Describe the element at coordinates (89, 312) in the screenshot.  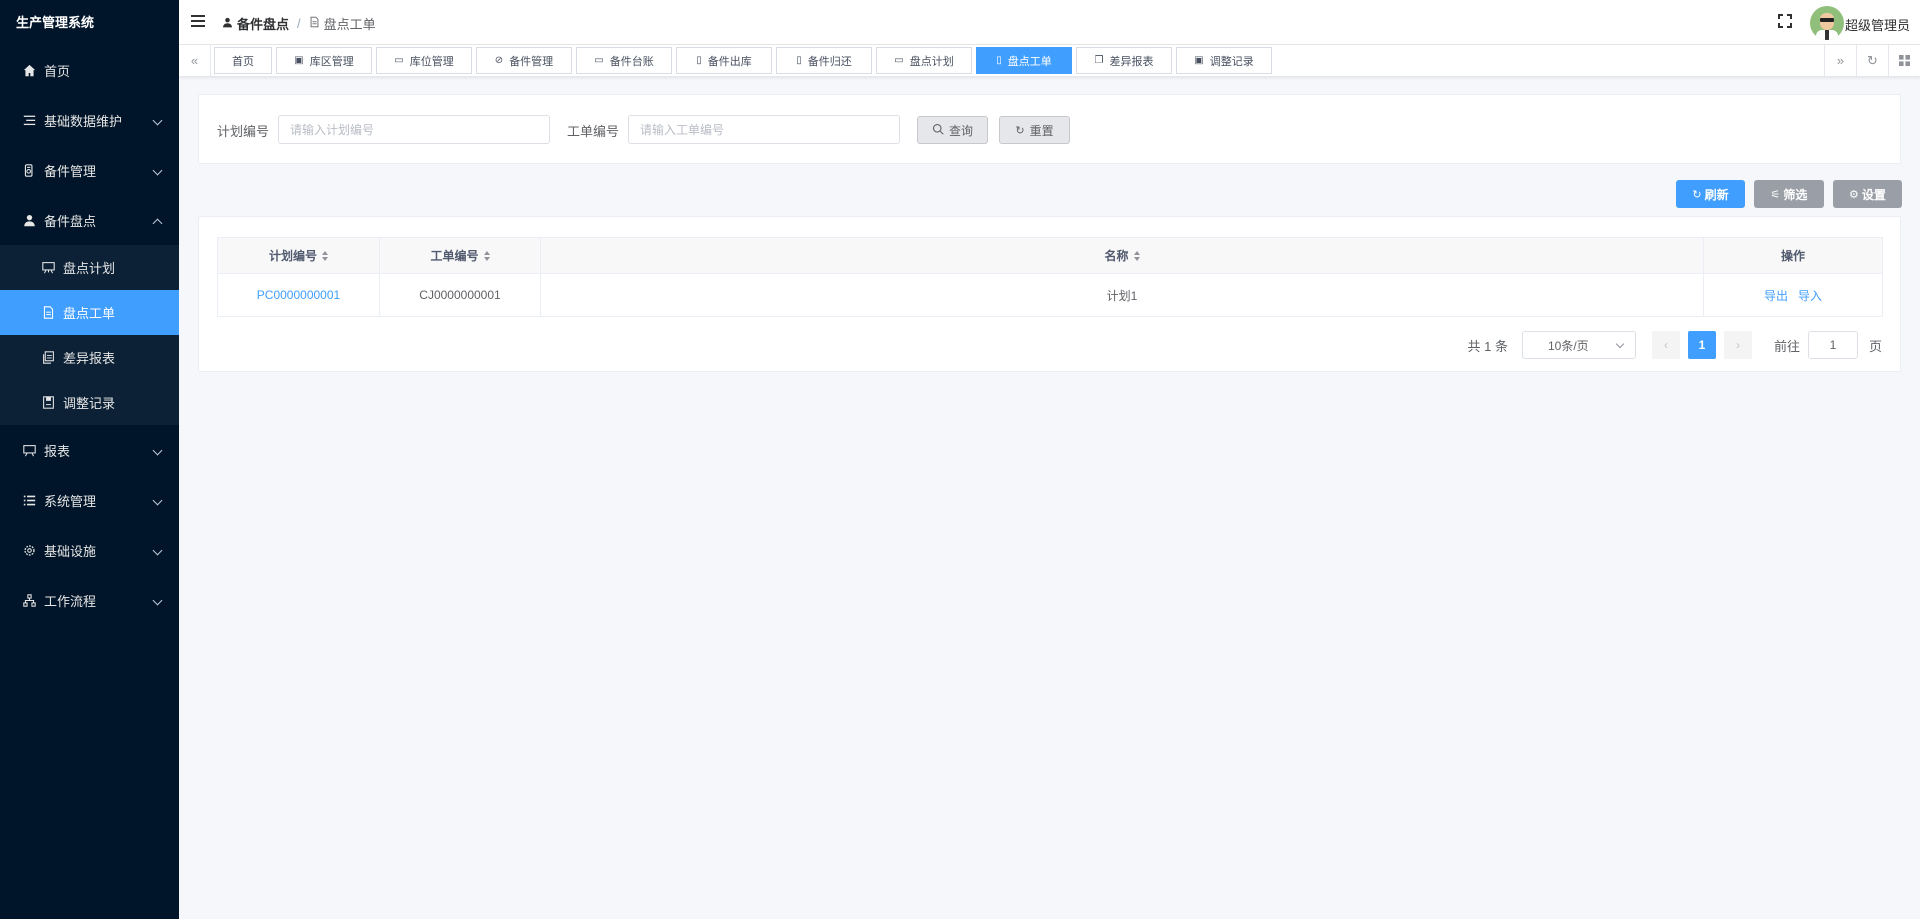
I see `sidebar-item-inventory-order: 盘点工单` at that location.